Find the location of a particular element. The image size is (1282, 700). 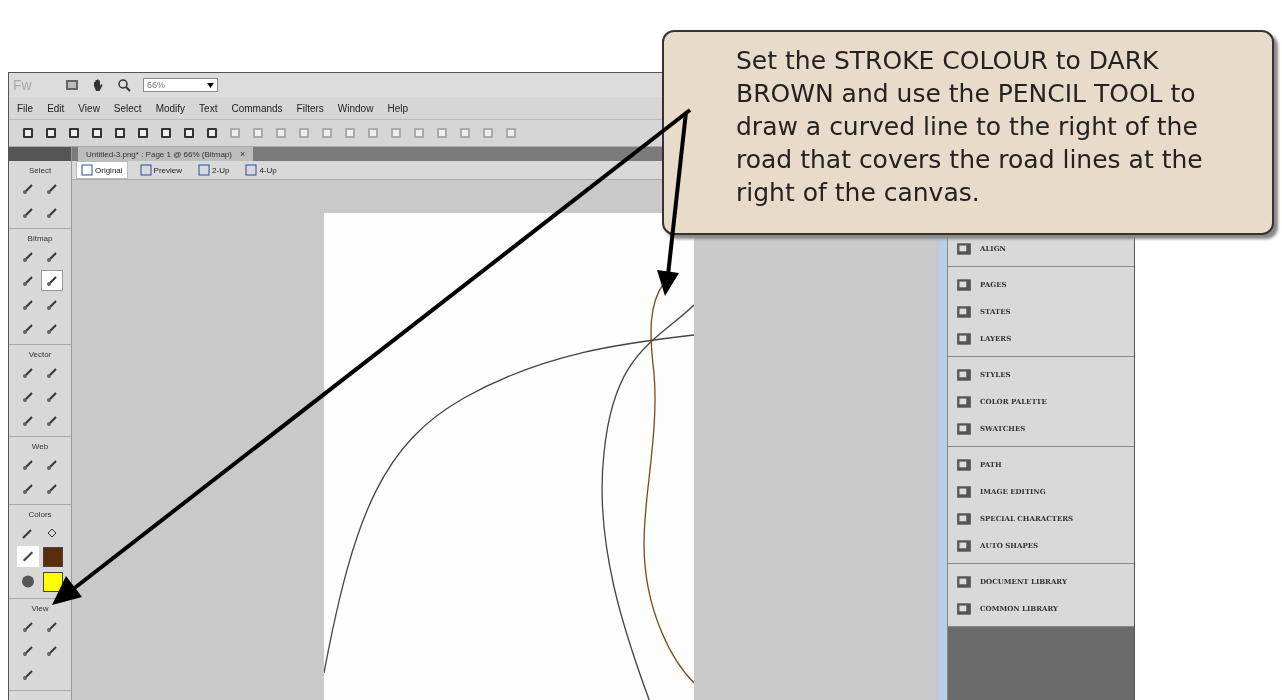

zoom-icon is located at coordinates (124, 85).